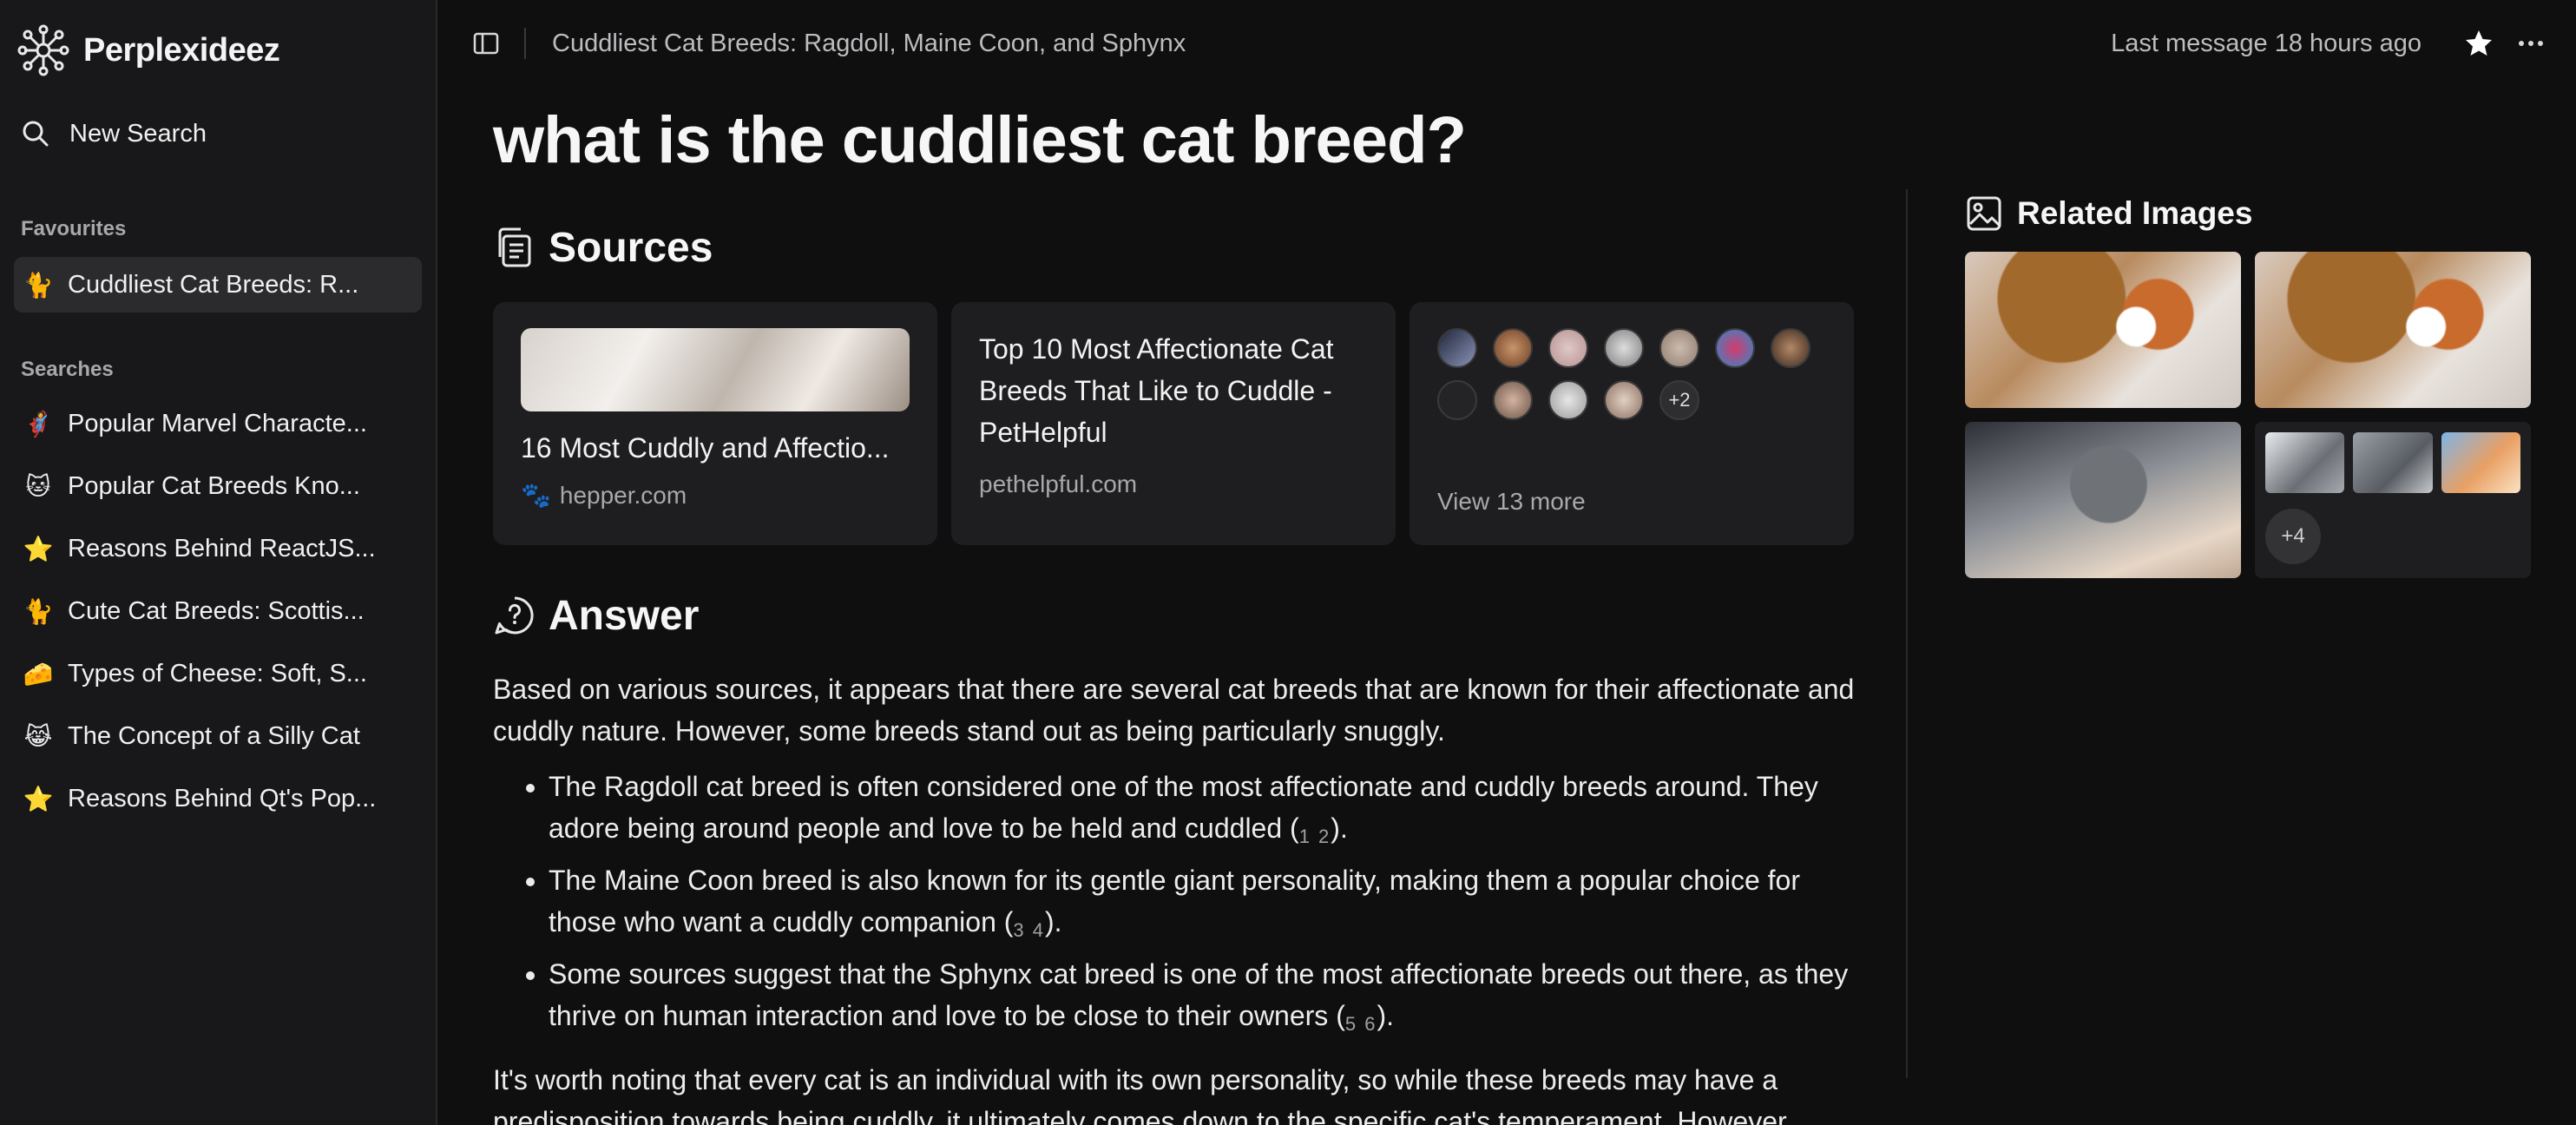 The height and width of the screenshot is (1125, 2576). I want to click on source-domain: 🐾 hepper.com, so click(716, 495).